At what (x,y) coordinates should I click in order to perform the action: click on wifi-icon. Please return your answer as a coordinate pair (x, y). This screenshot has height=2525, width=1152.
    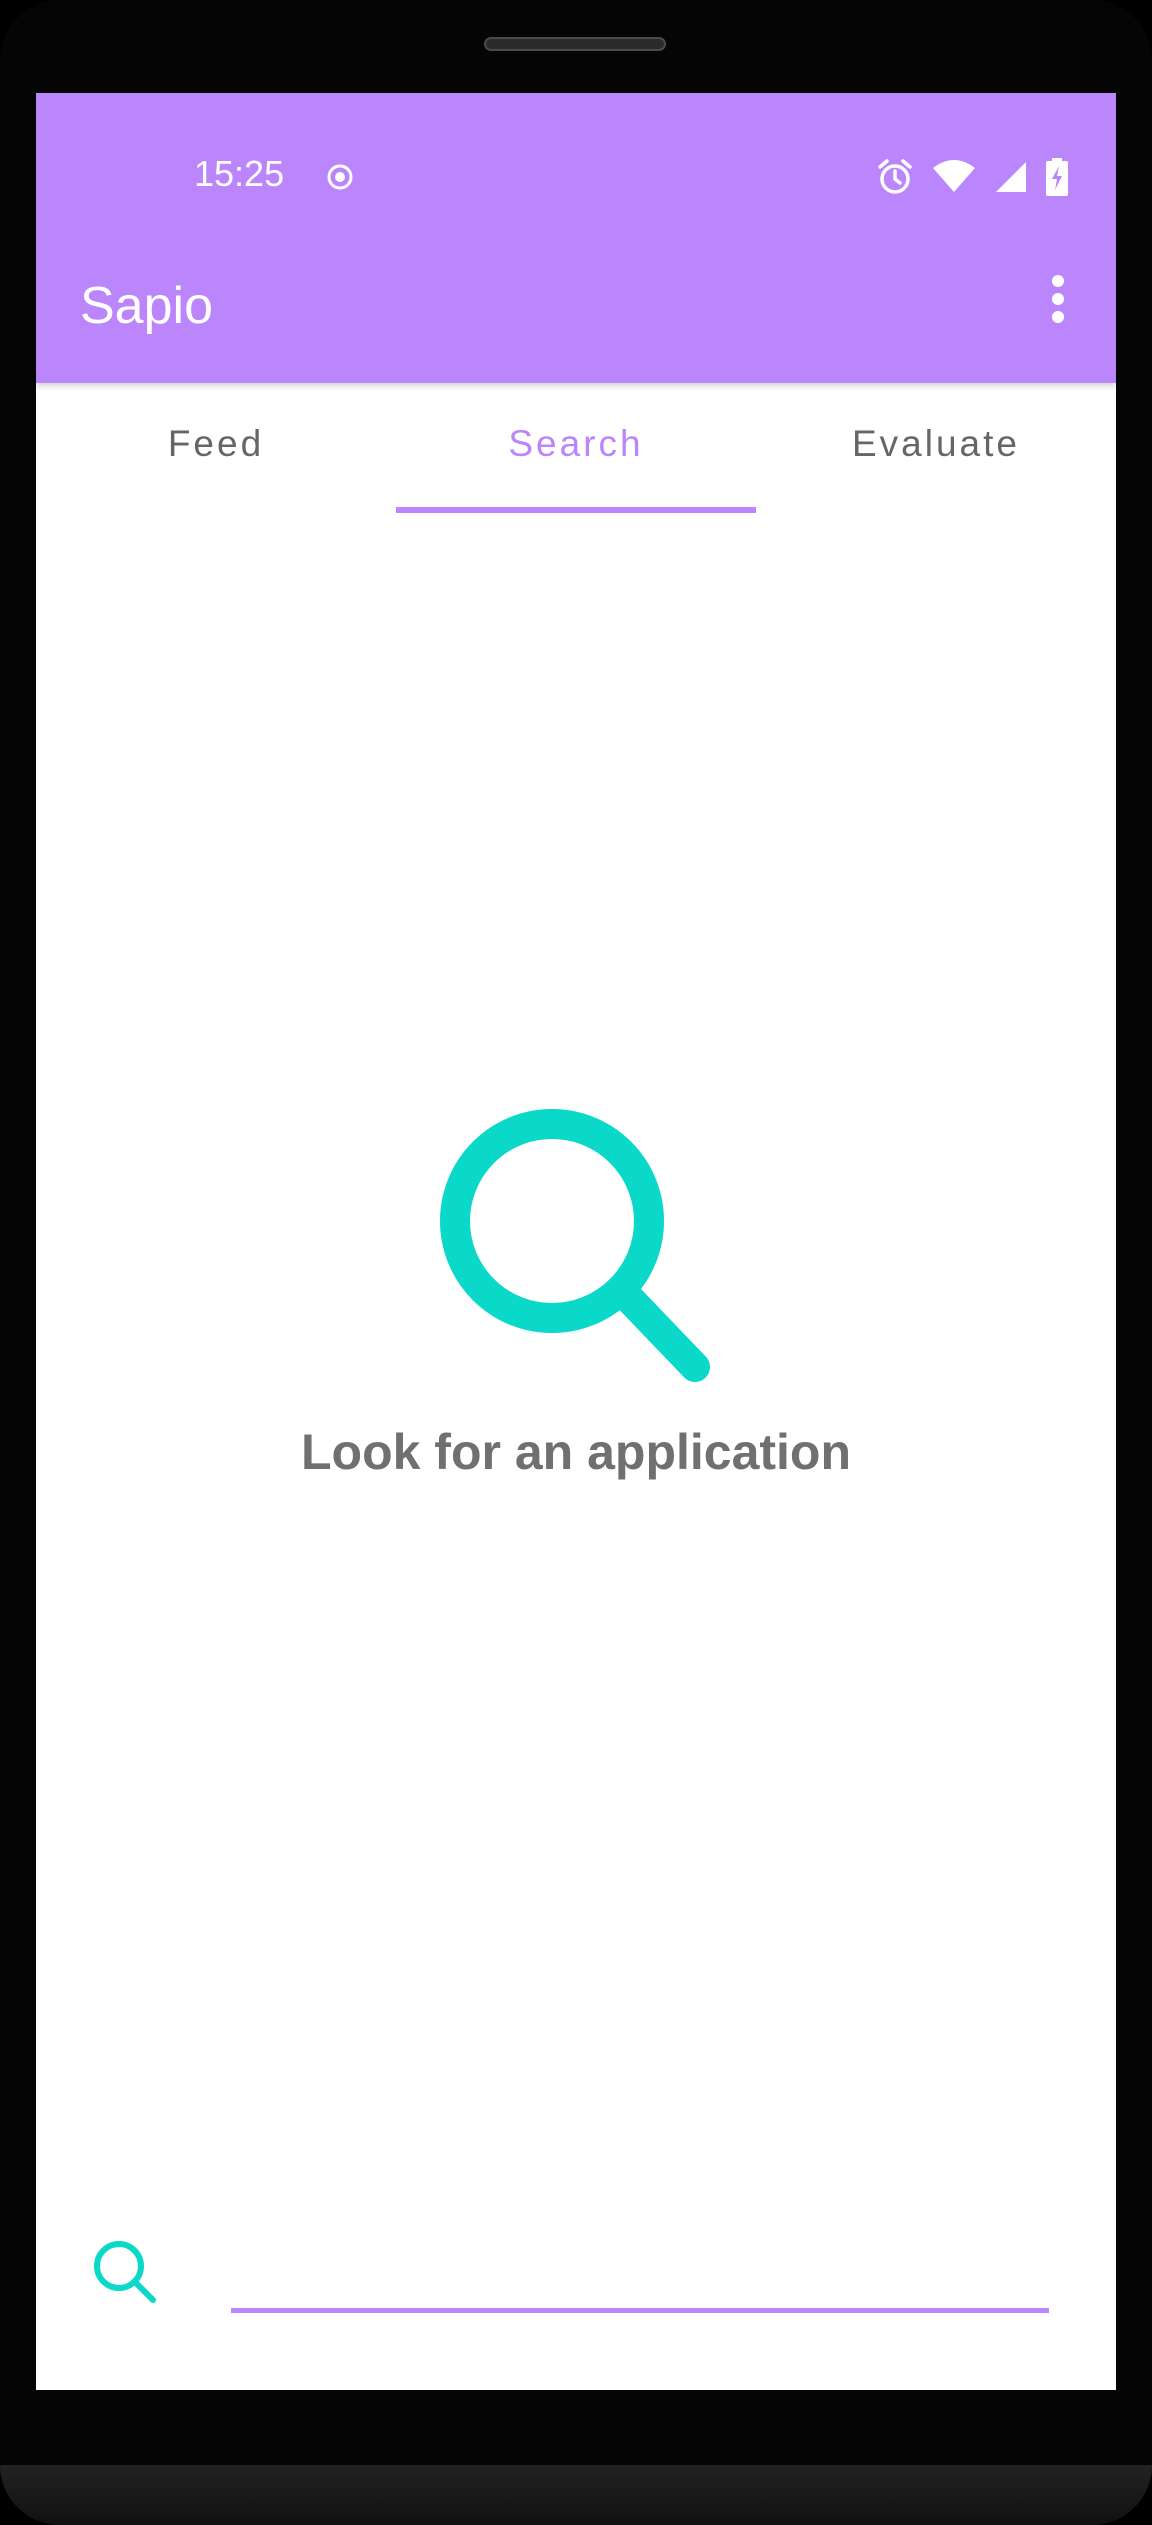
    Looking at the image, I should click on (954, 176).